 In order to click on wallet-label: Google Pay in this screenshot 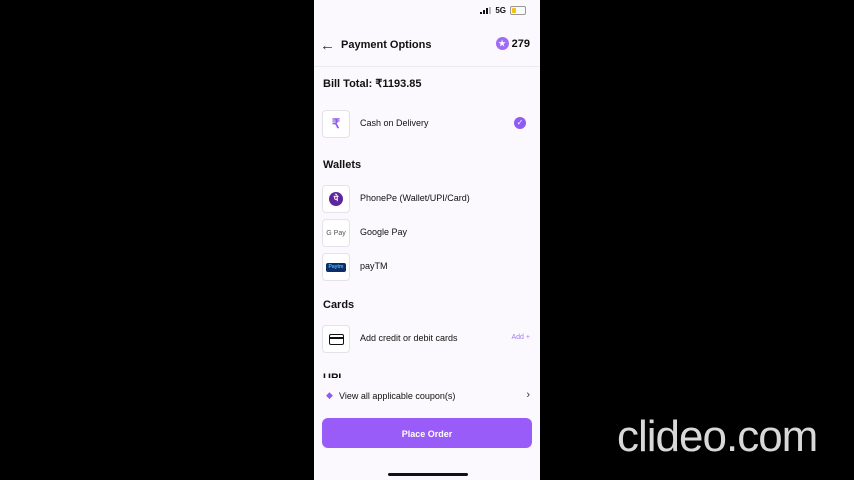, I will do `click(384, 232)`.